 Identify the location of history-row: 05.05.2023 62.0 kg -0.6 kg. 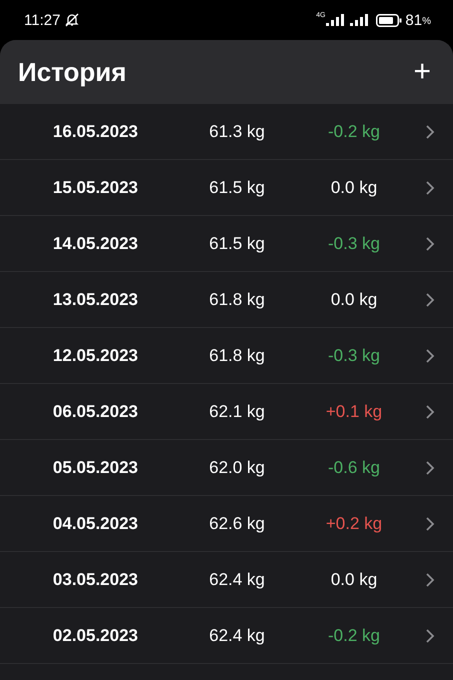
(226, 468).